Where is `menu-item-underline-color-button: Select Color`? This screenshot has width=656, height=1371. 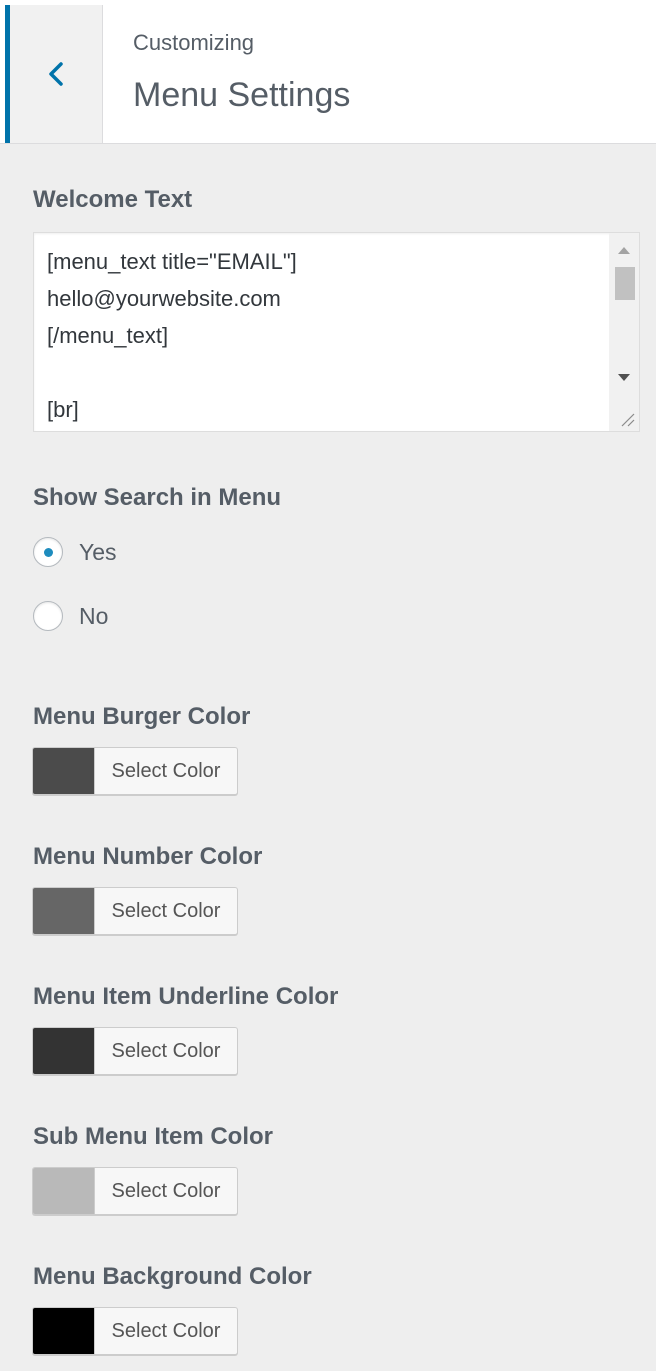 menu-item-underline-color-button: Select Color is located at coordinates (135, 1051).